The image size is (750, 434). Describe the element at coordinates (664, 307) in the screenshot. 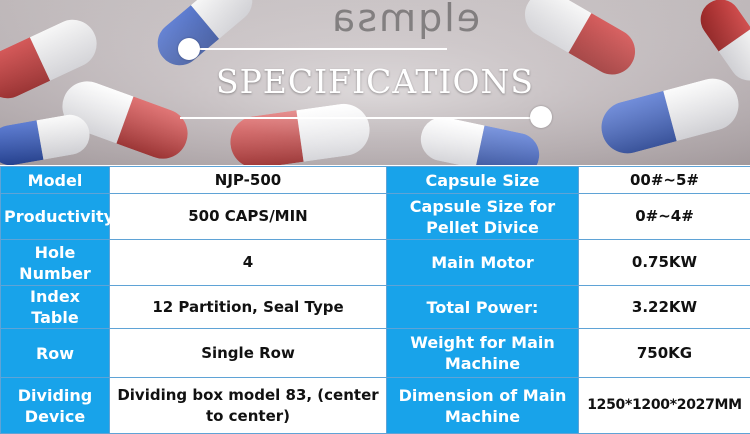

I see `spec-value: 3.22KW` at that location.